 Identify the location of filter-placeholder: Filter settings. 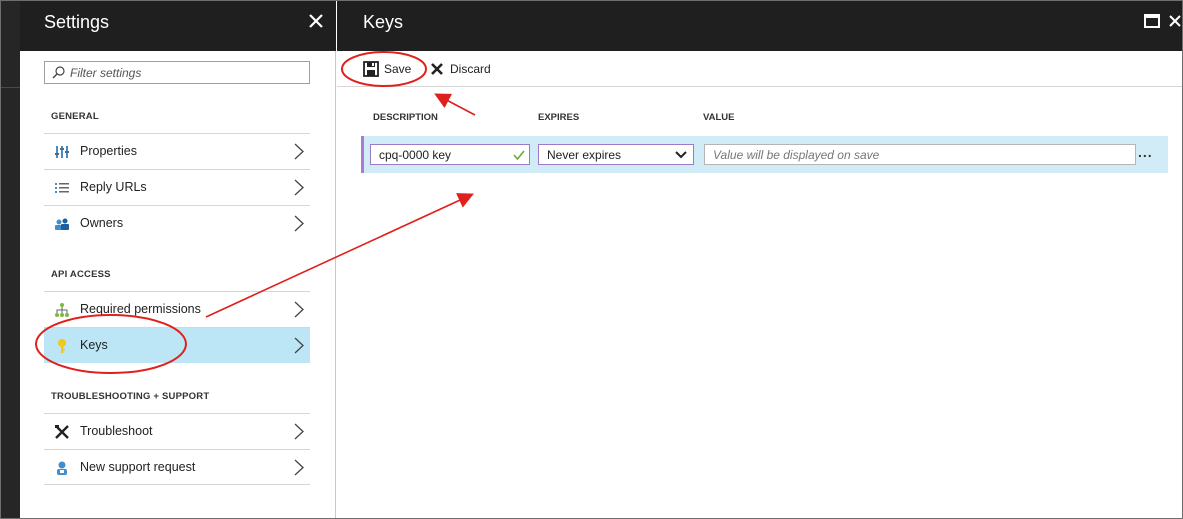
(106, 73).